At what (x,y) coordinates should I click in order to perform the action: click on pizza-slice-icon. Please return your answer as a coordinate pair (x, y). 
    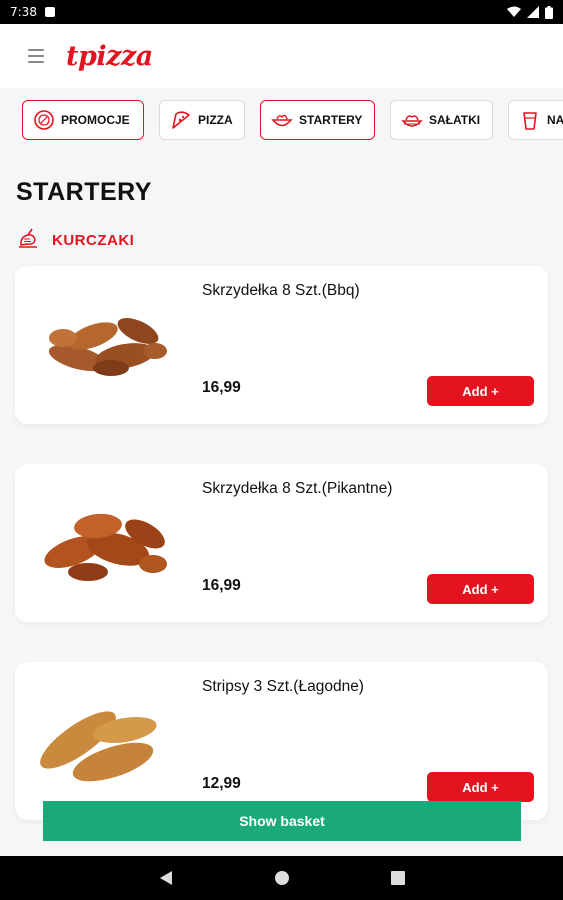
    Looking at the image, I should click on (181, 120).